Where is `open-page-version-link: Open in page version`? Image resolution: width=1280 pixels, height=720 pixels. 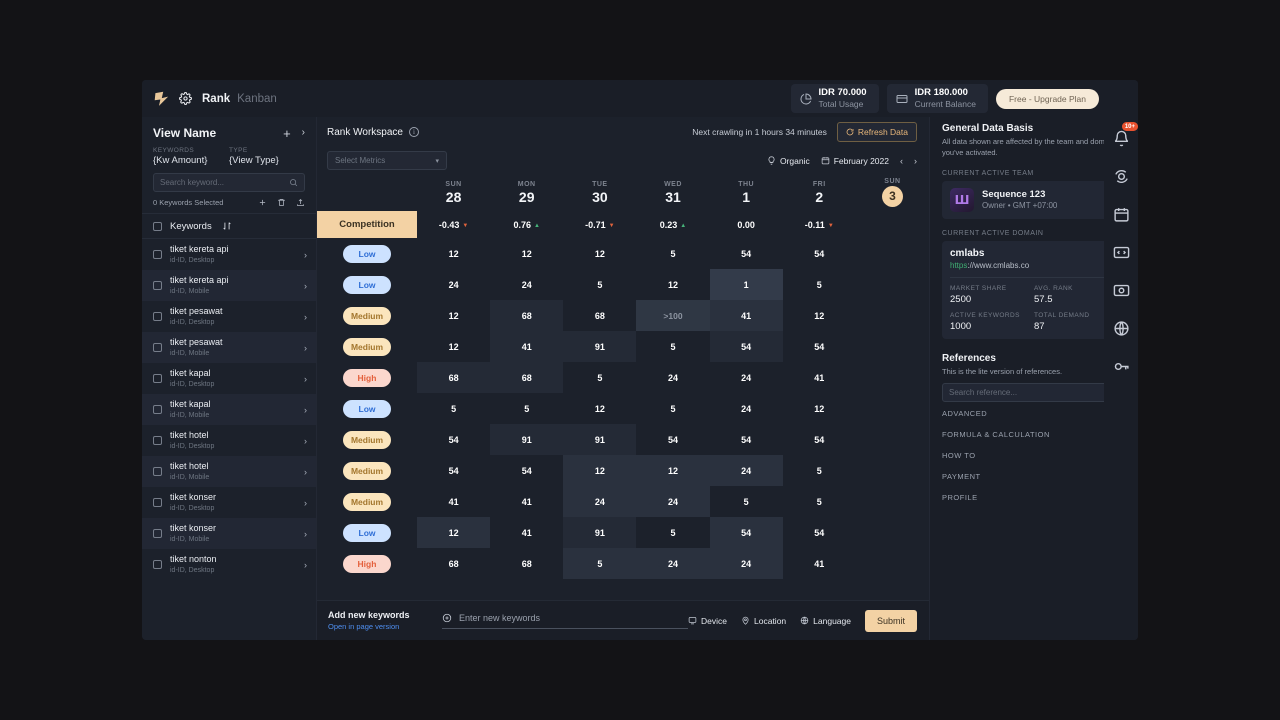
open-page-version-link: Open in page version is located at coordinates (383, 626).